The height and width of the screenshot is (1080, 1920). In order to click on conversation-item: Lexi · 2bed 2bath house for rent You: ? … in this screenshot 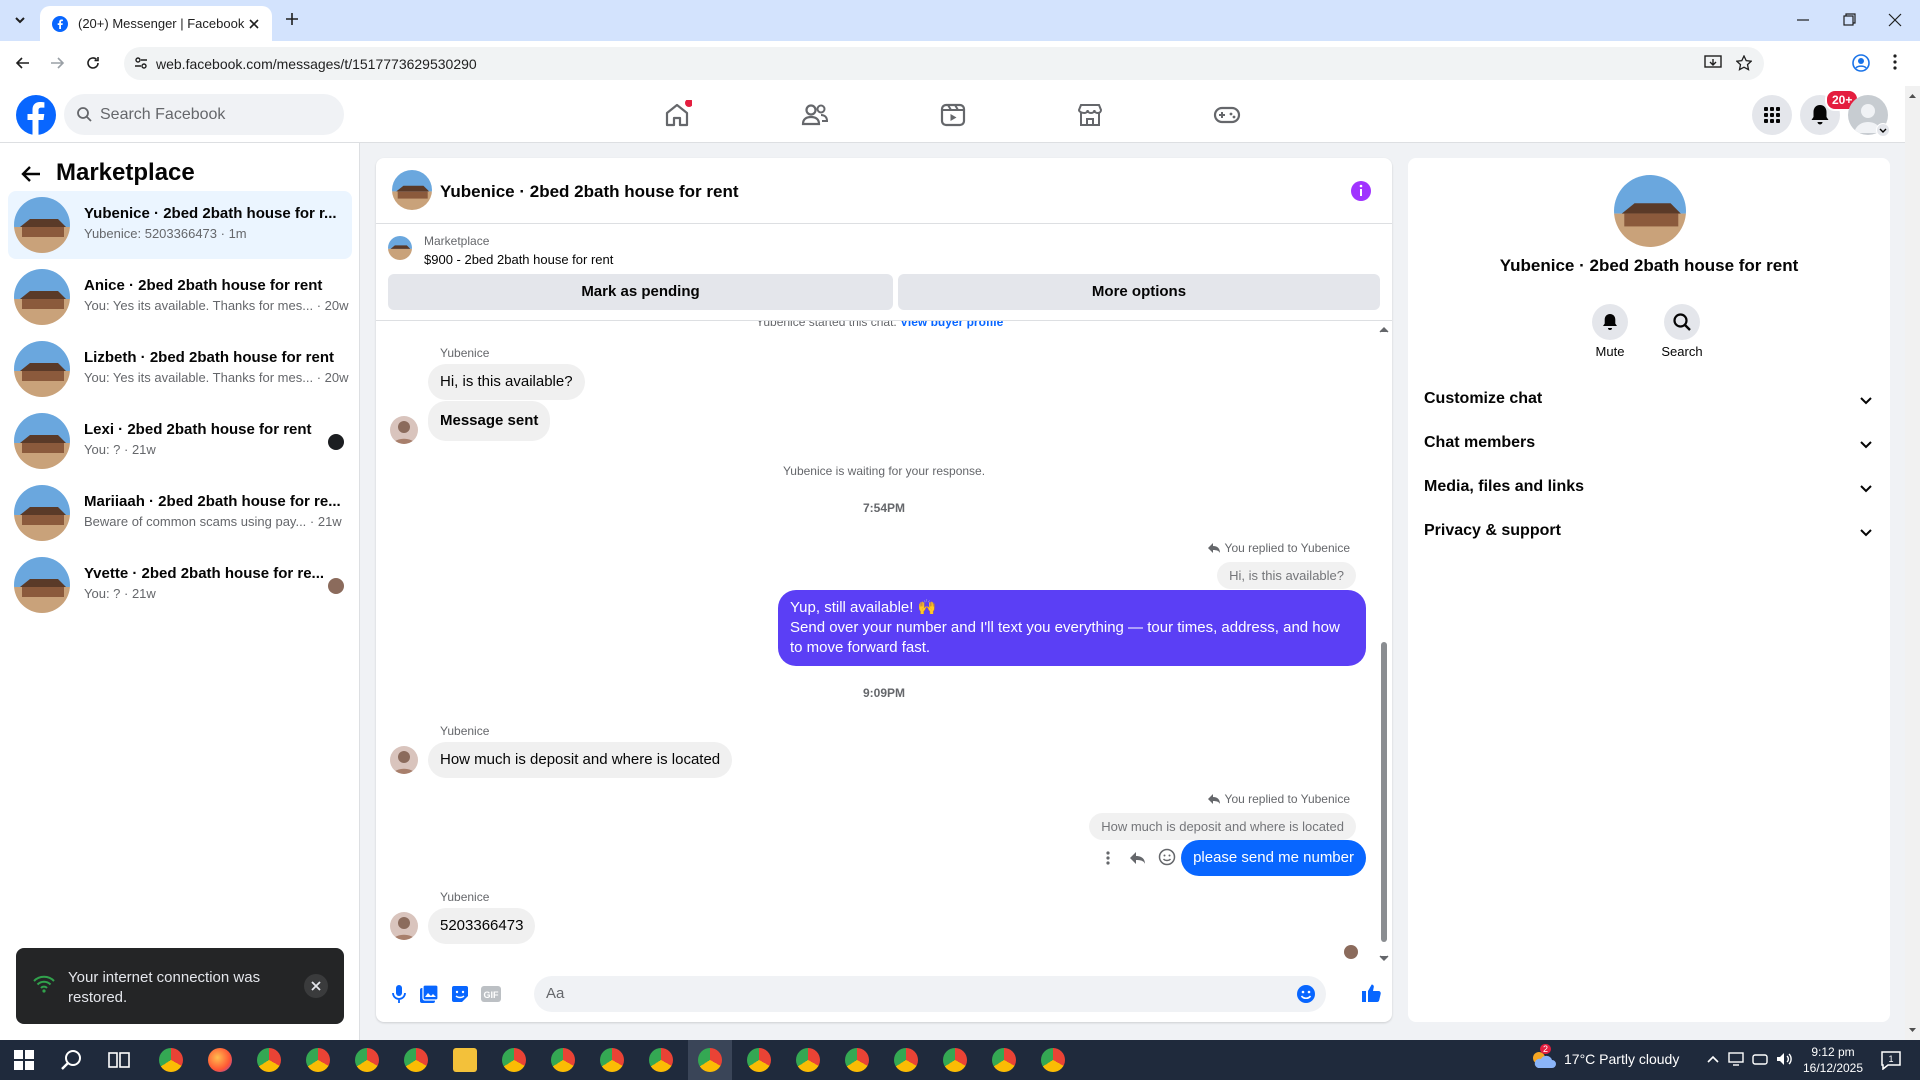, I will do `click(180, 441)`.